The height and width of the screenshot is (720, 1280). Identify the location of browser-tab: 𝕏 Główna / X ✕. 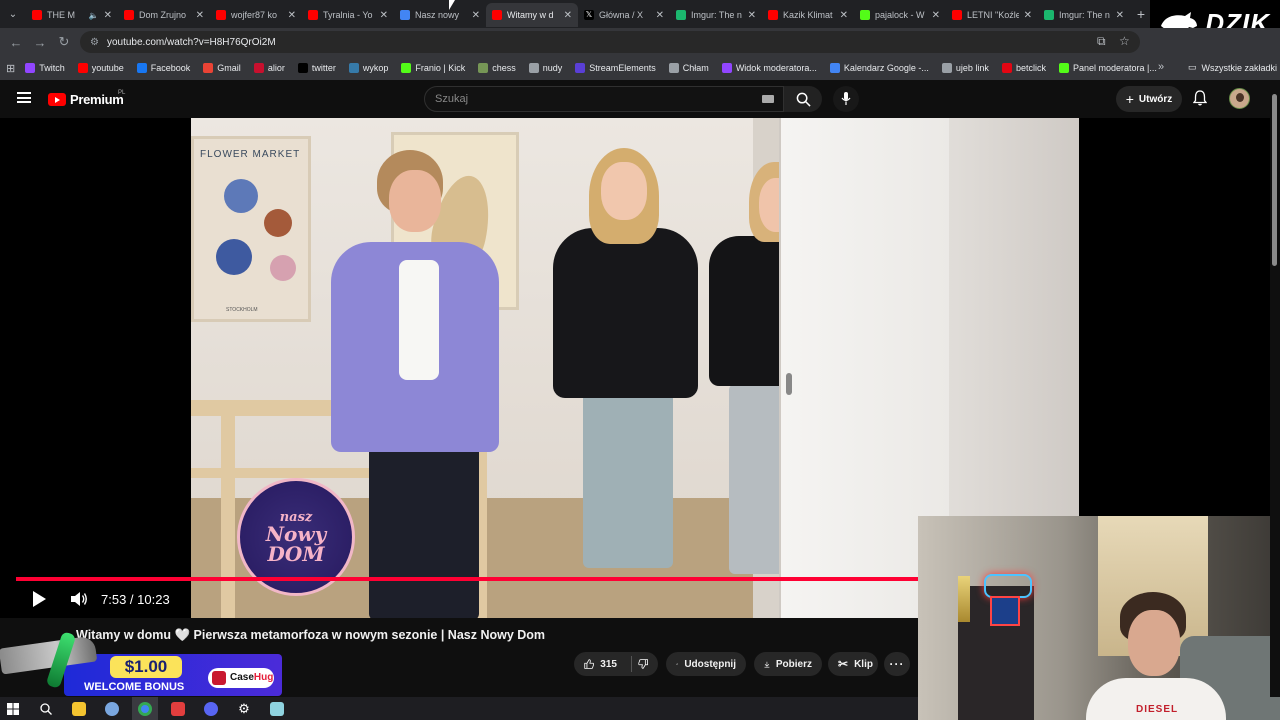
(624, 15).